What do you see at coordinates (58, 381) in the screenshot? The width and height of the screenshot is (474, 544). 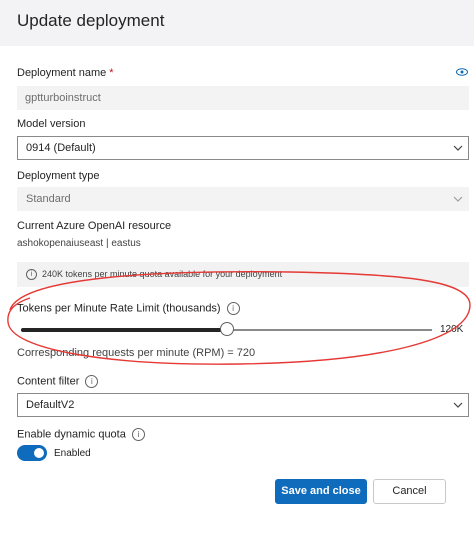 I see `content-filter-label: Content filter i` at bounding box center [58, 381].